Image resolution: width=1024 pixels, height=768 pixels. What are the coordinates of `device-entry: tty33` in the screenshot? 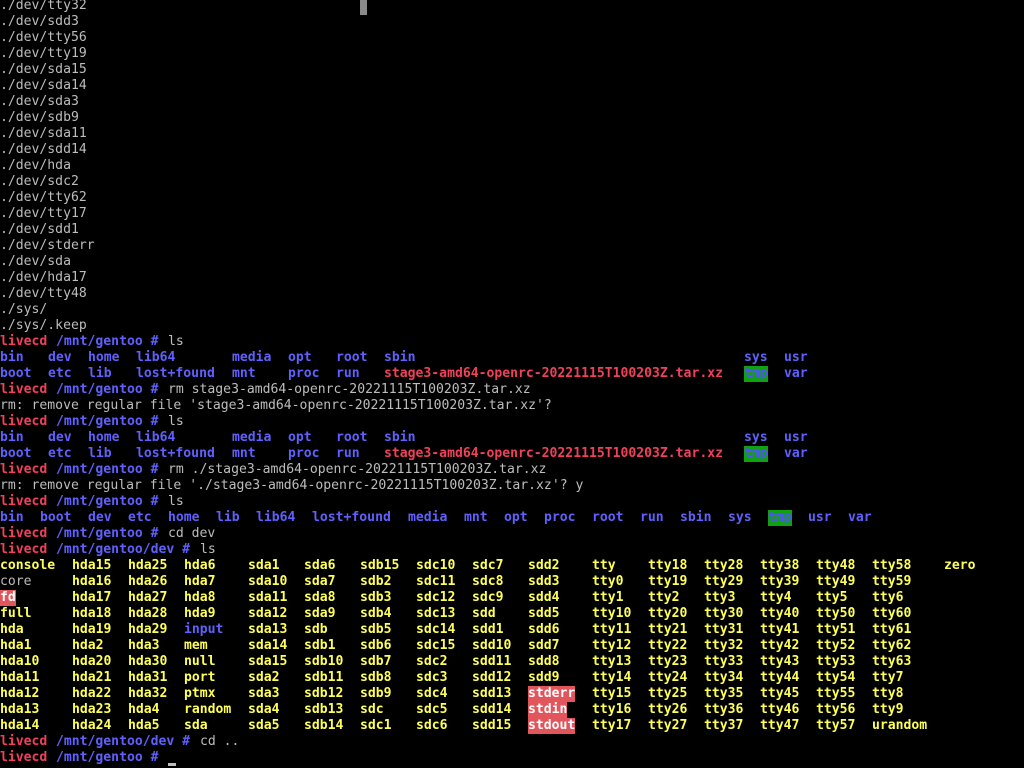 It's located at (724, 661).